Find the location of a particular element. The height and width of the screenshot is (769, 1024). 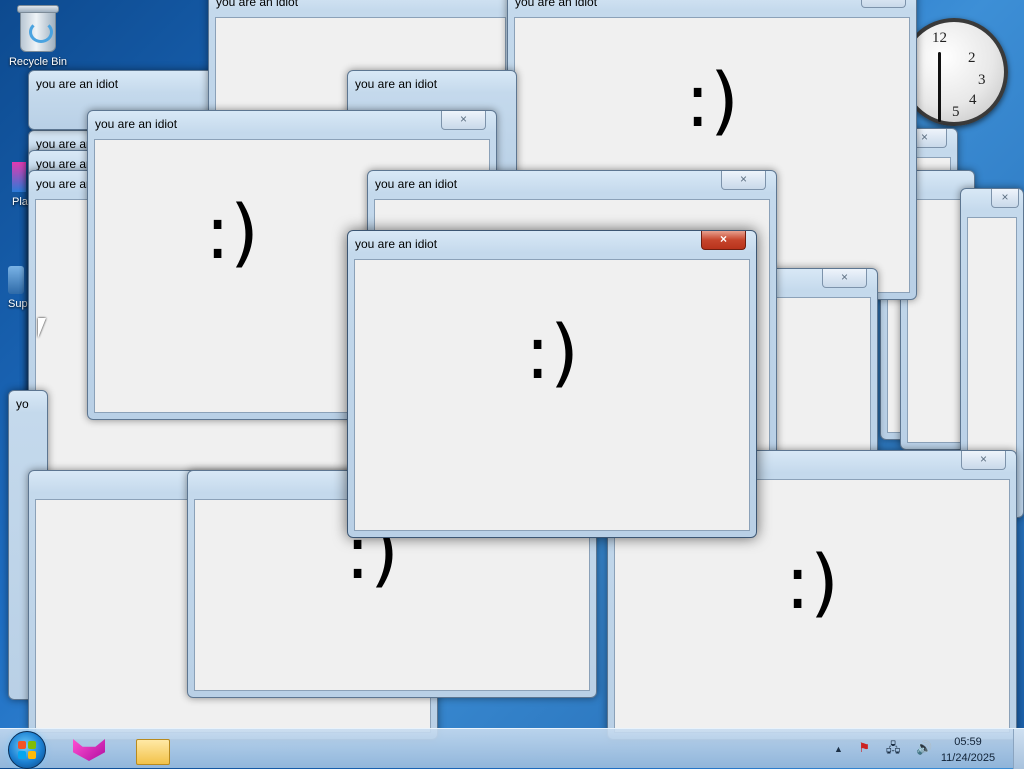

clock-number-12: 12 is located at coordinates (939, 38).